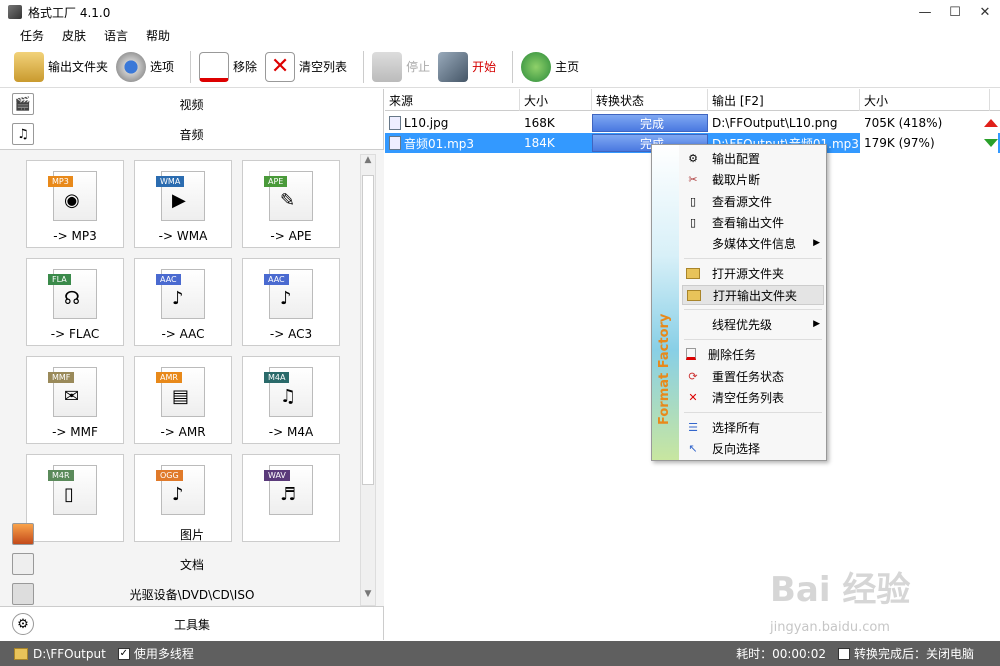  I want to click on format-tile: FLA ☊ -> FLAC, so click(75, 302).